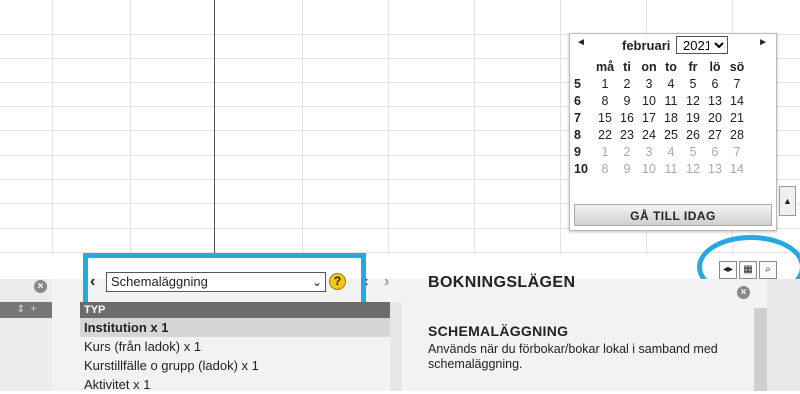 The image size is (800, 394). I want to click on navigation-toolbar: ◂▸ ▦ ⌕, so click(748, 270).